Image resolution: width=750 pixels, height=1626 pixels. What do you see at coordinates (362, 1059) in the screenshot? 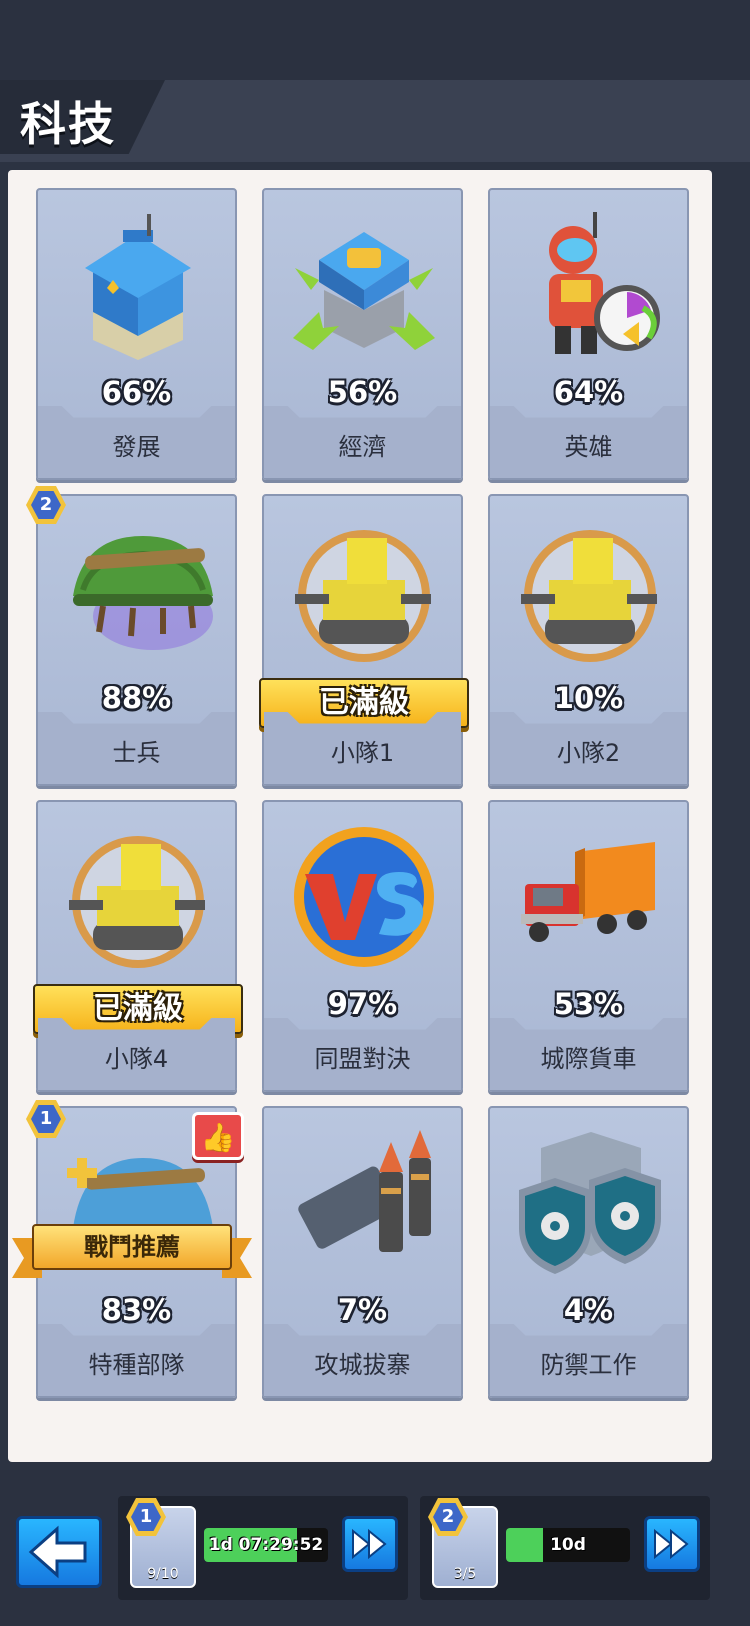
I see `card-label: 同盟對決` at bounding box center [362, 1059].